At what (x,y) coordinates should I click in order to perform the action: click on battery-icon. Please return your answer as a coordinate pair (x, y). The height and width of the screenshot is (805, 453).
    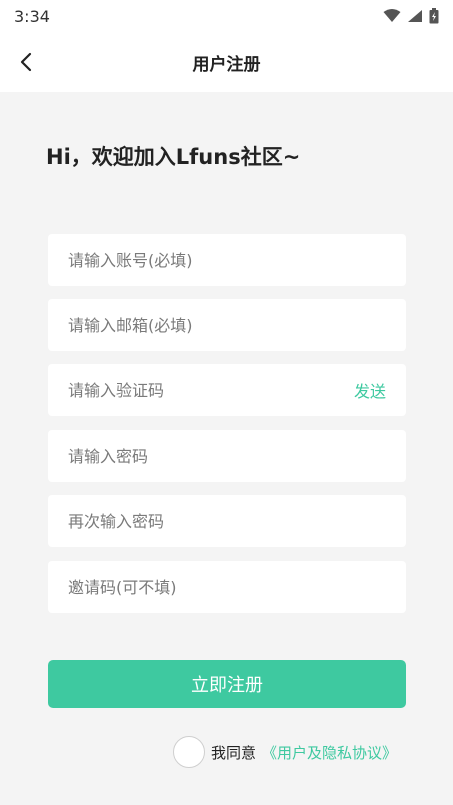
    Looking at the image, I should click on (434, 16).